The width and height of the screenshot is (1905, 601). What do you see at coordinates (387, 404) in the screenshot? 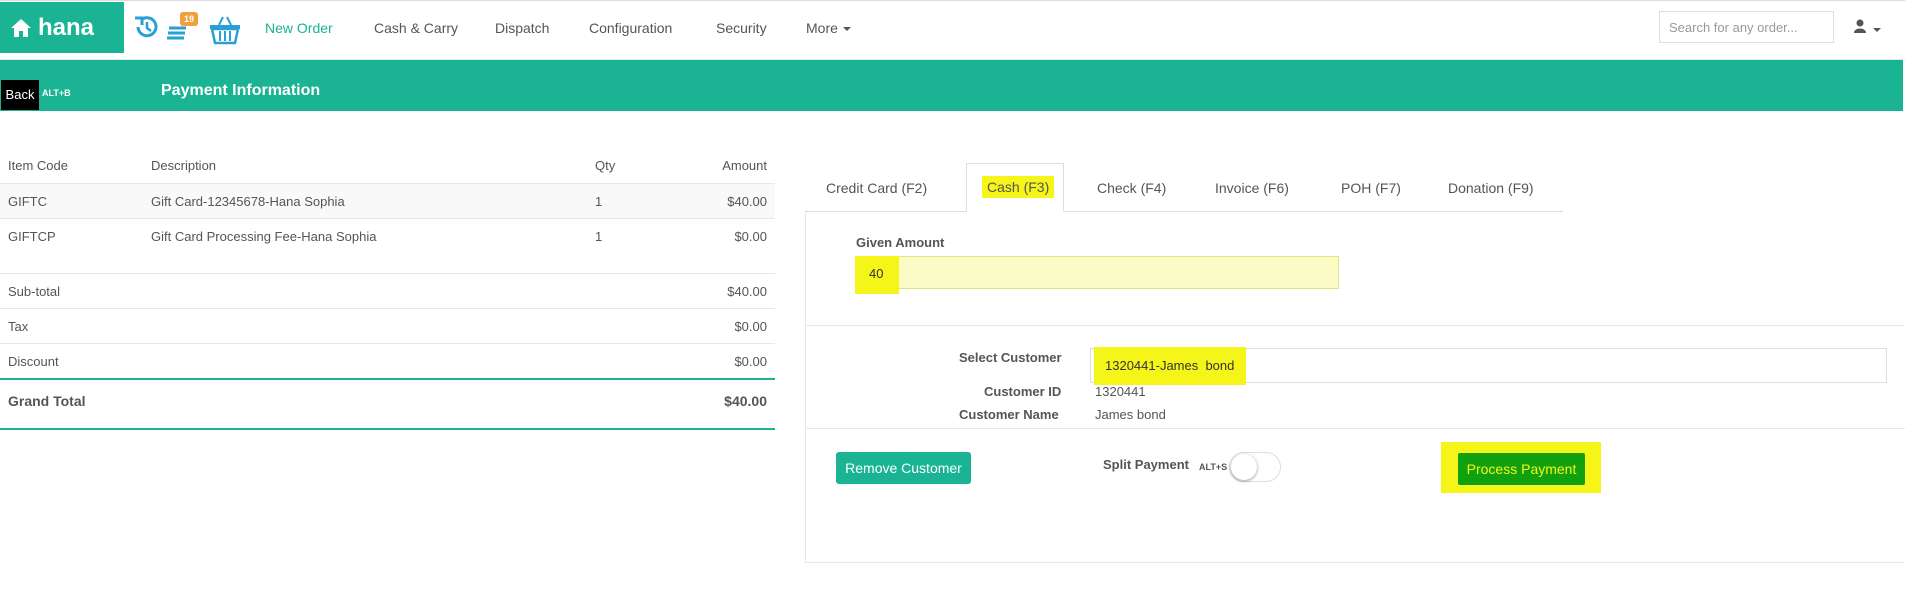
I see `grand-total-row: Grand Total $40.00` at bounding box center [387, 404].